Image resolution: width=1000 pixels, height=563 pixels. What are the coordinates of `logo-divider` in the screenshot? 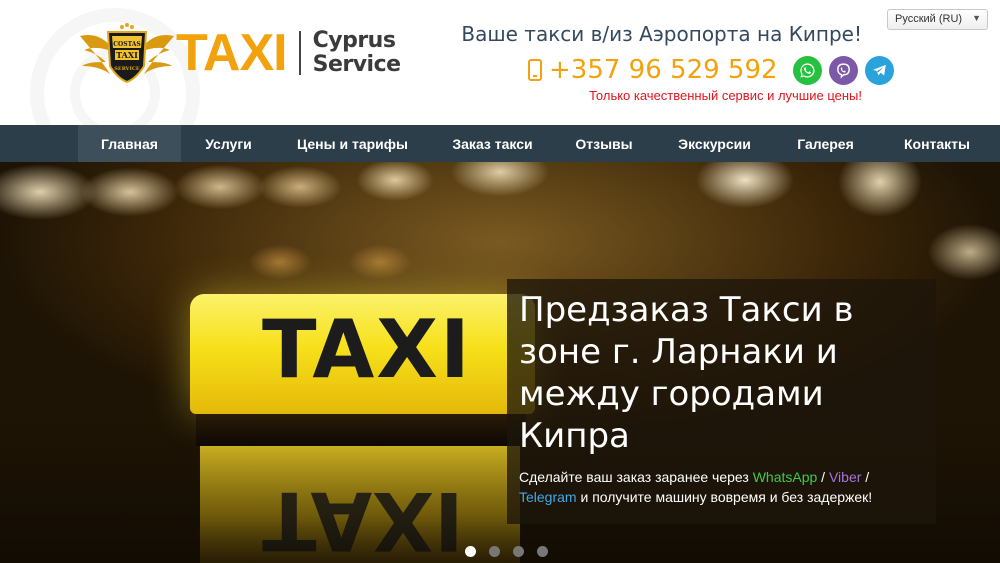 It's located at (299, 53).